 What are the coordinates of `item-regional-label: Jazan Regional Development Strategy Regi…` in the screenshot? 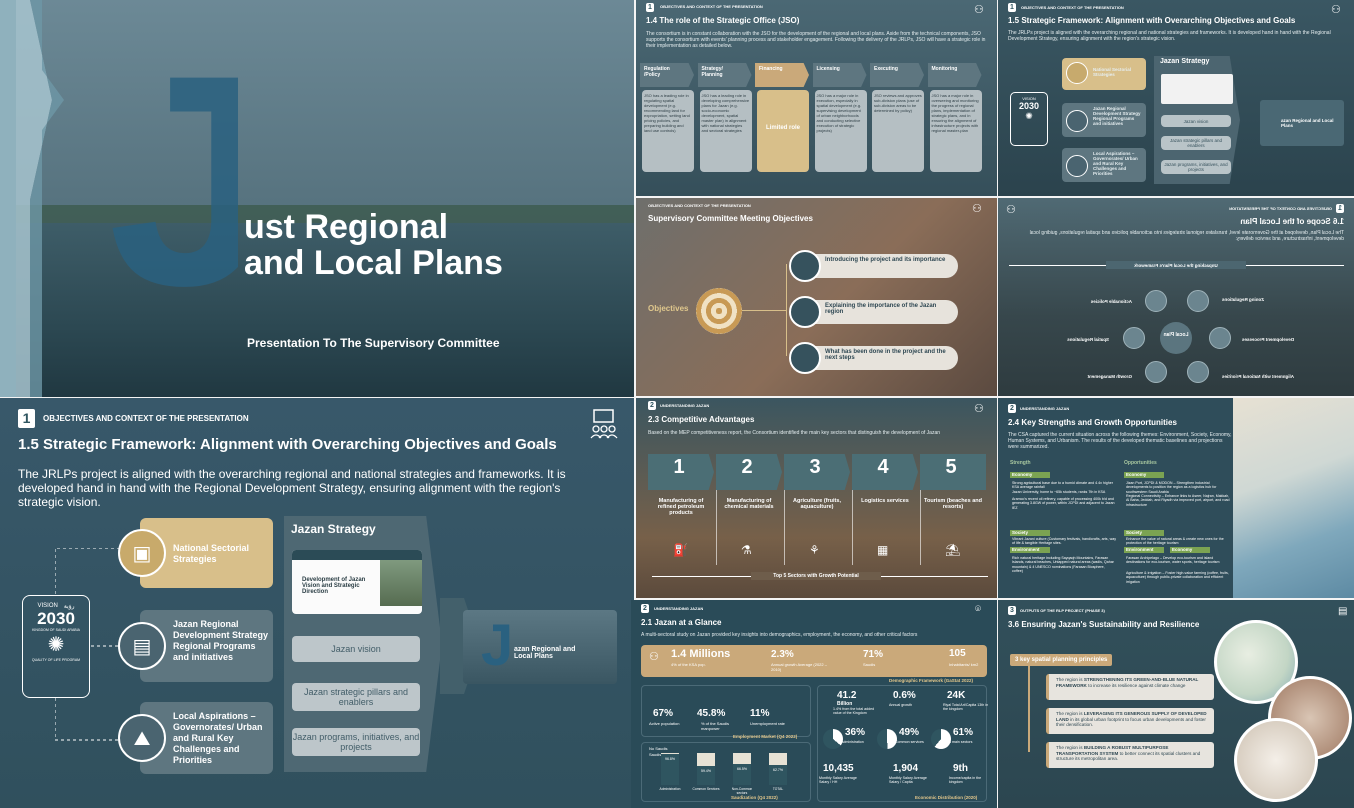 It's located at (221, 640).